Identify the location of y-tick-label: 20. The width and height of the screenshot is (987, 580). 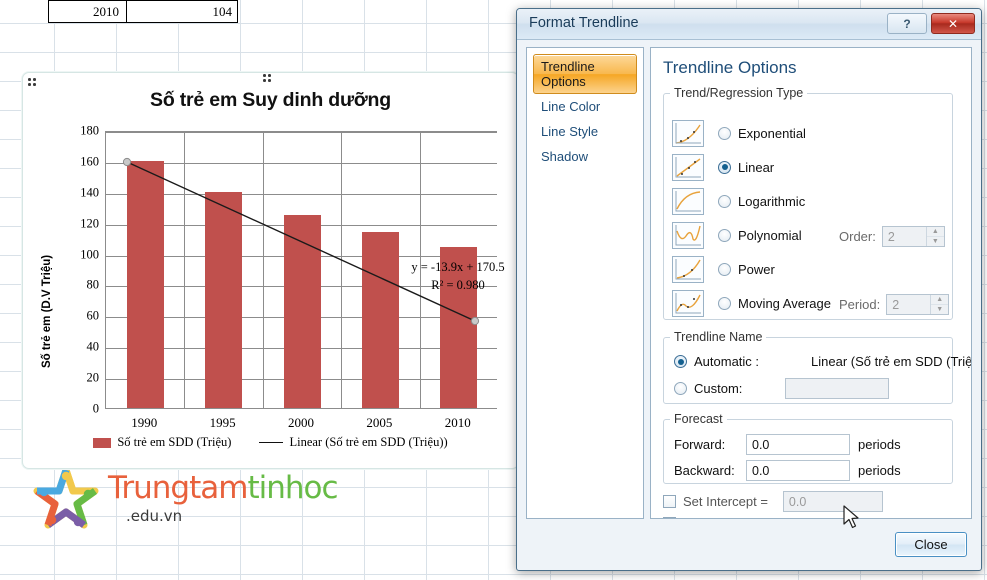
(93, 377).